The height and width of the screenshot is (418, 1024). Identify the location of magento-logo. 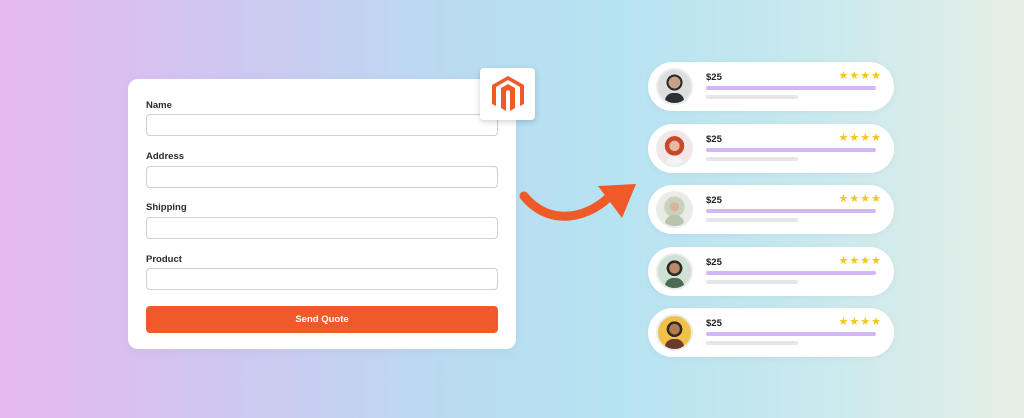
(507, 94).